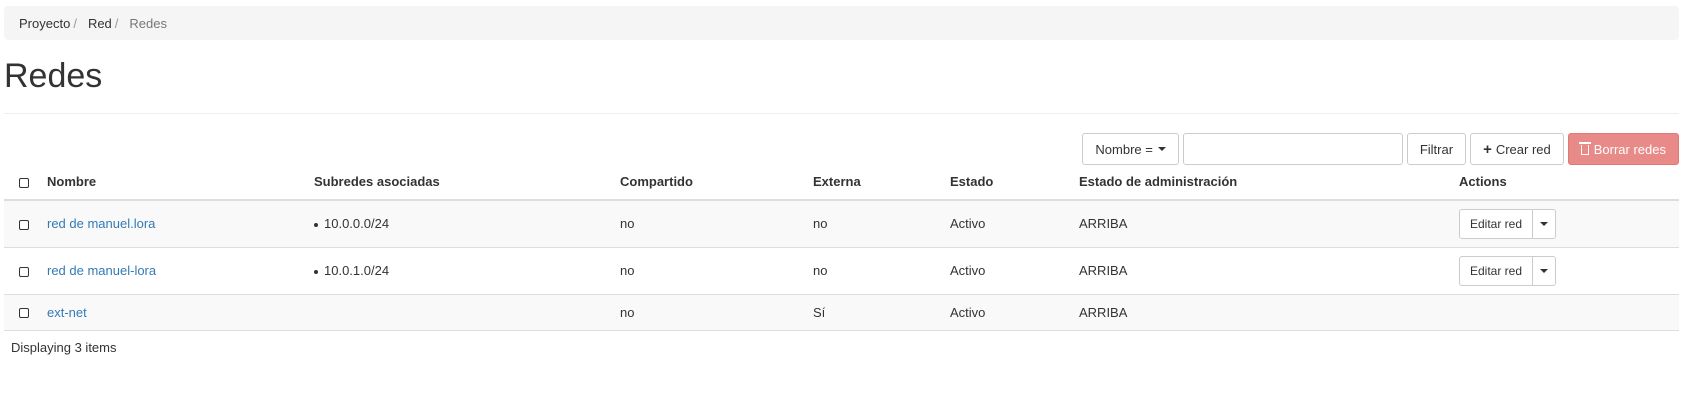  Describe the element at coordinates (1269, 182) in the screenshot. I see `column-header-admin-state: Estado de administración` at that location.